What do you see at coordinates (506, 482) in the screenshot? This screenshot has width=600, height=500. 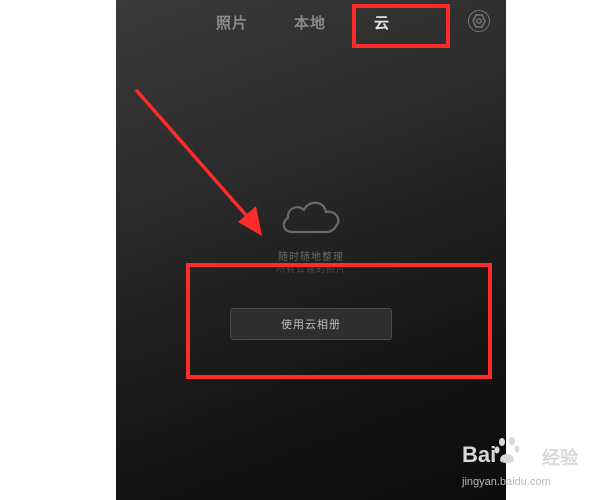 I see `watermark-url: jingyan.baidu.com` at bounding box center [506, 482].